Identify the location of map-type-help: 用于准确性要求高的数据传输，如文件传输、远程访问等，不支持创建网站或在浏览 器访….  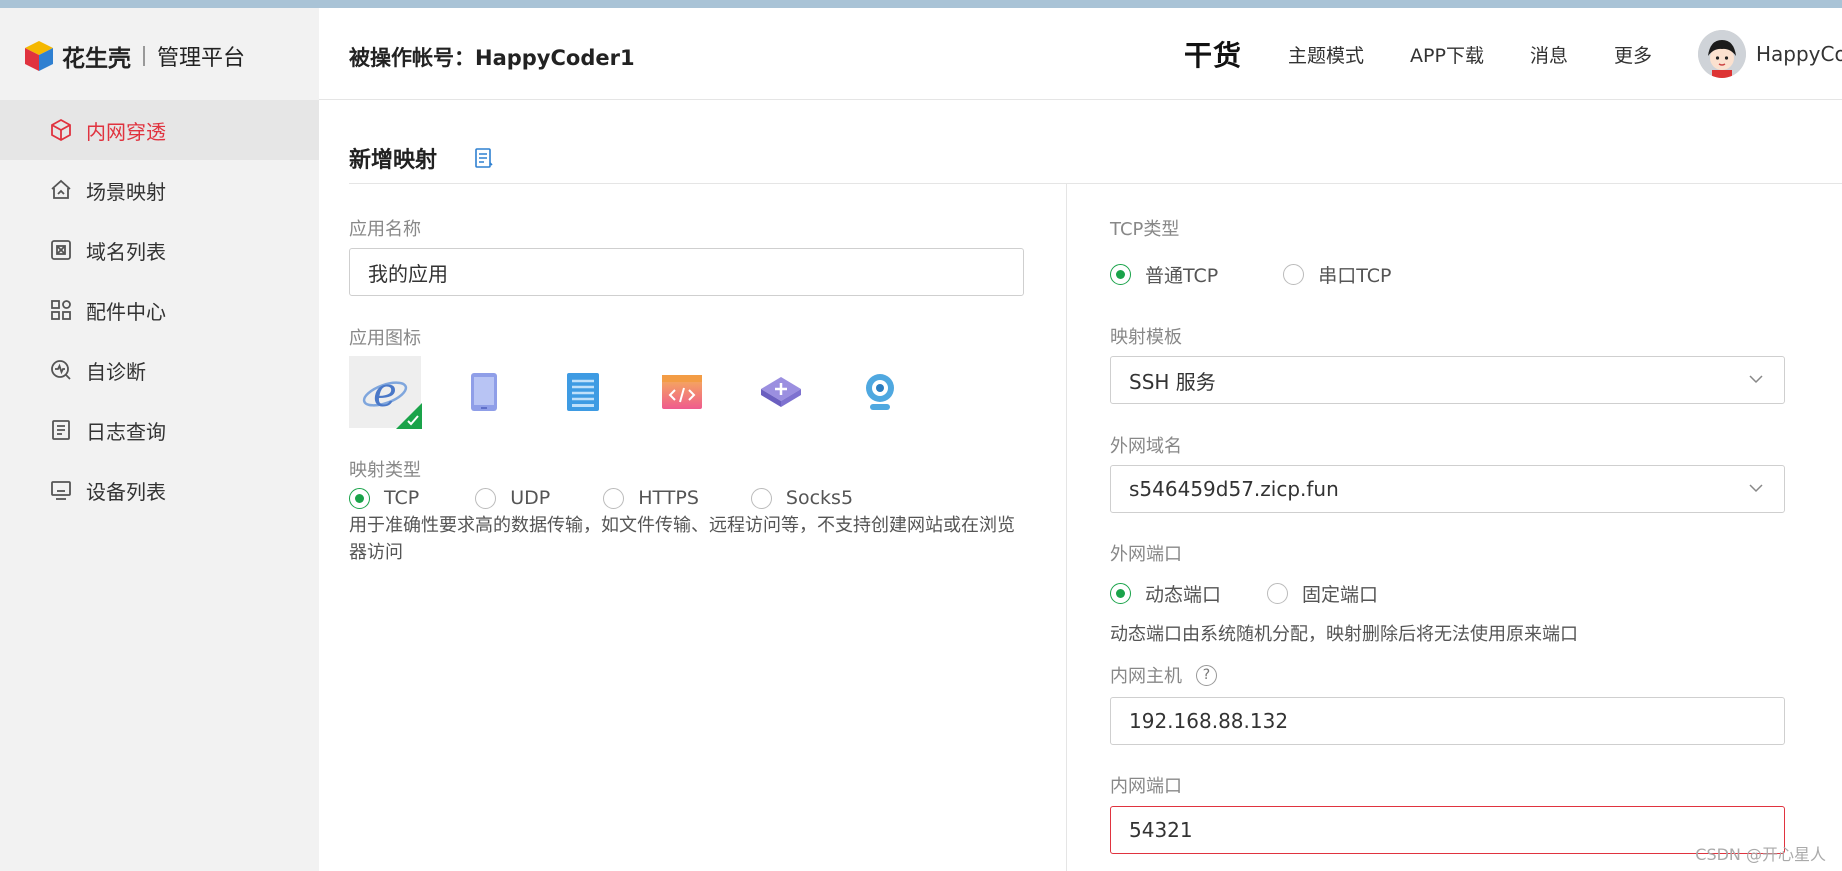
(694, 539).